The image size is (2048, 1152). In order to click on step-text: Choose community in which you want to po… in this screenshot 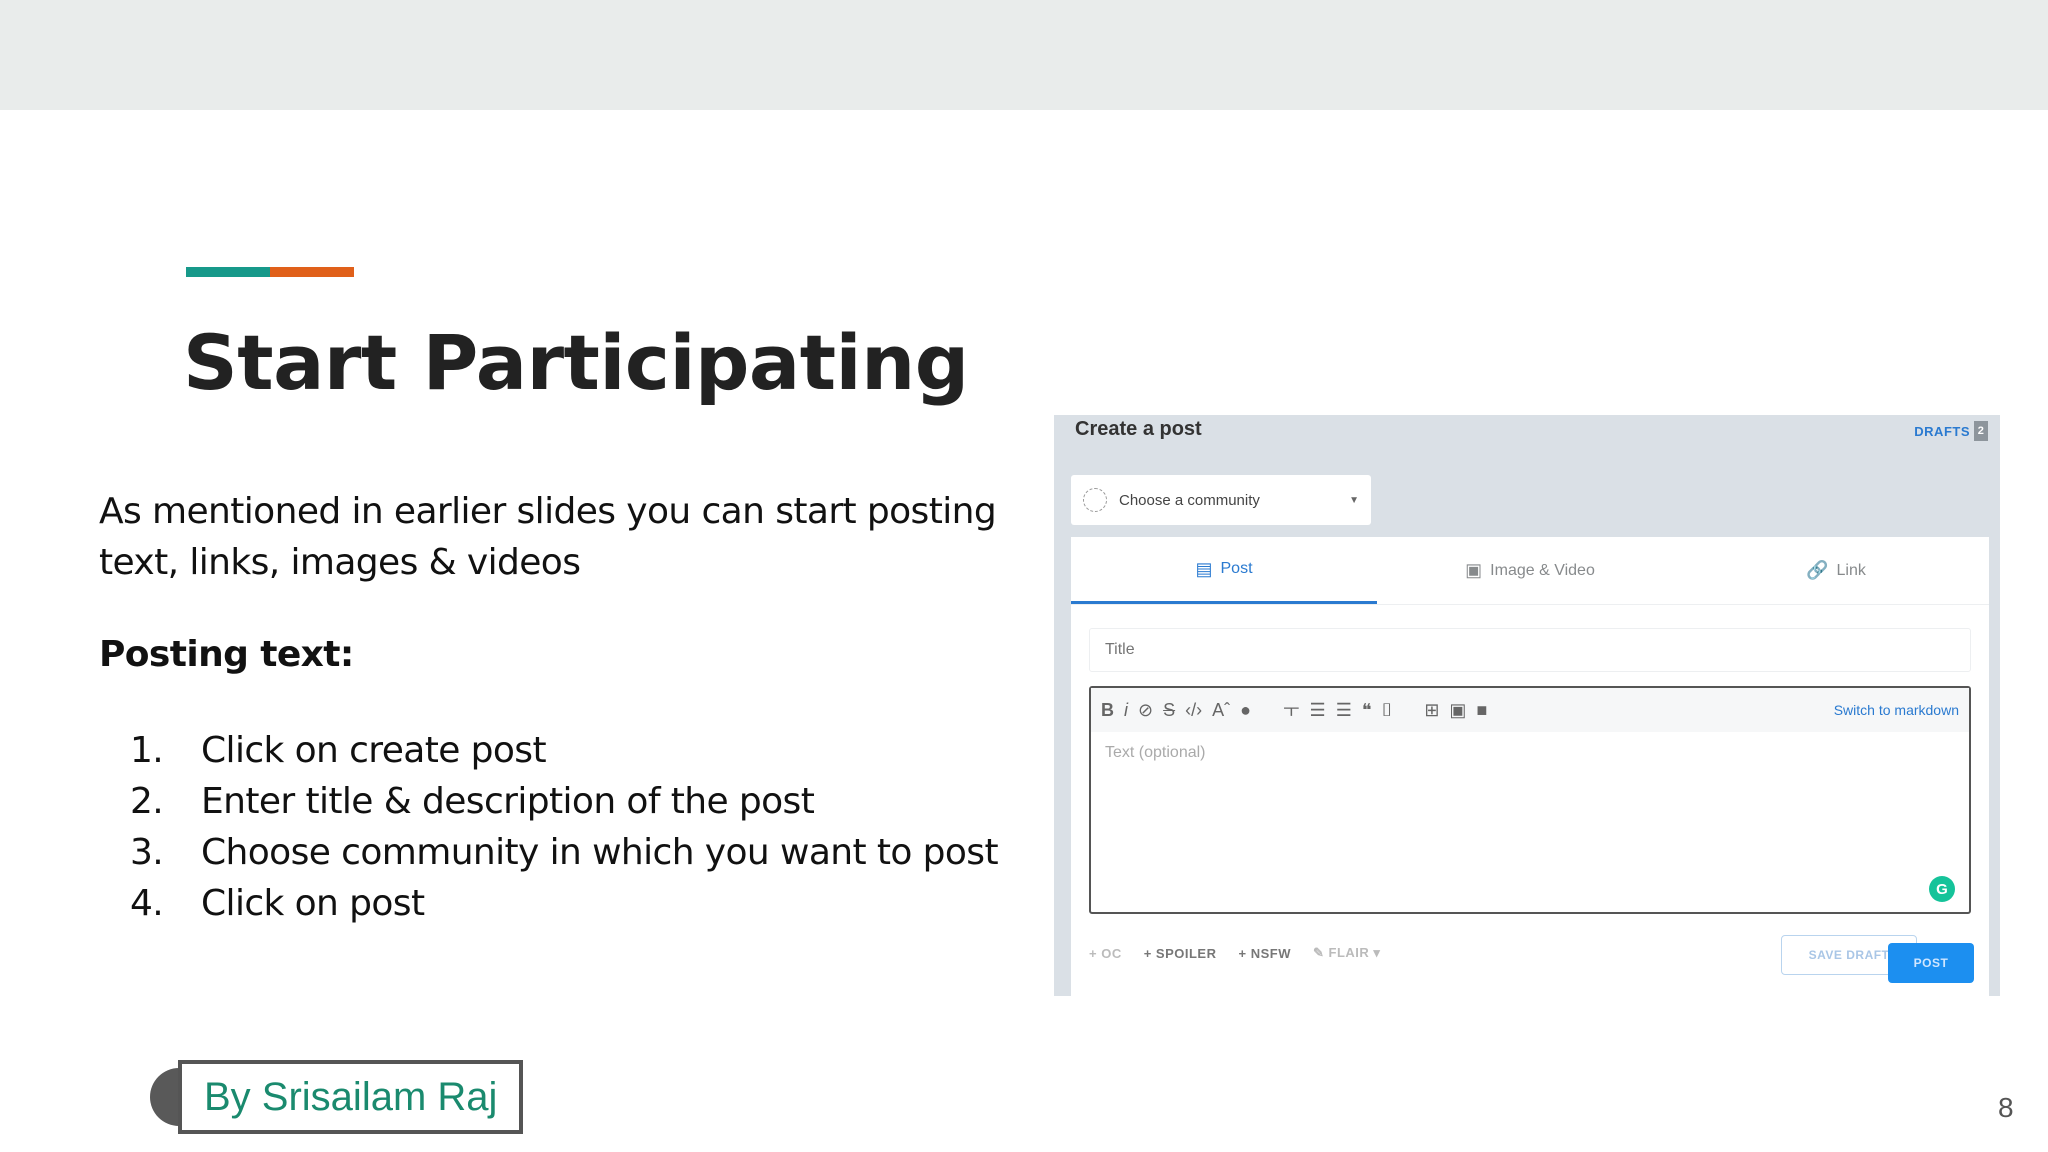, I will do `click(600, 852)`.